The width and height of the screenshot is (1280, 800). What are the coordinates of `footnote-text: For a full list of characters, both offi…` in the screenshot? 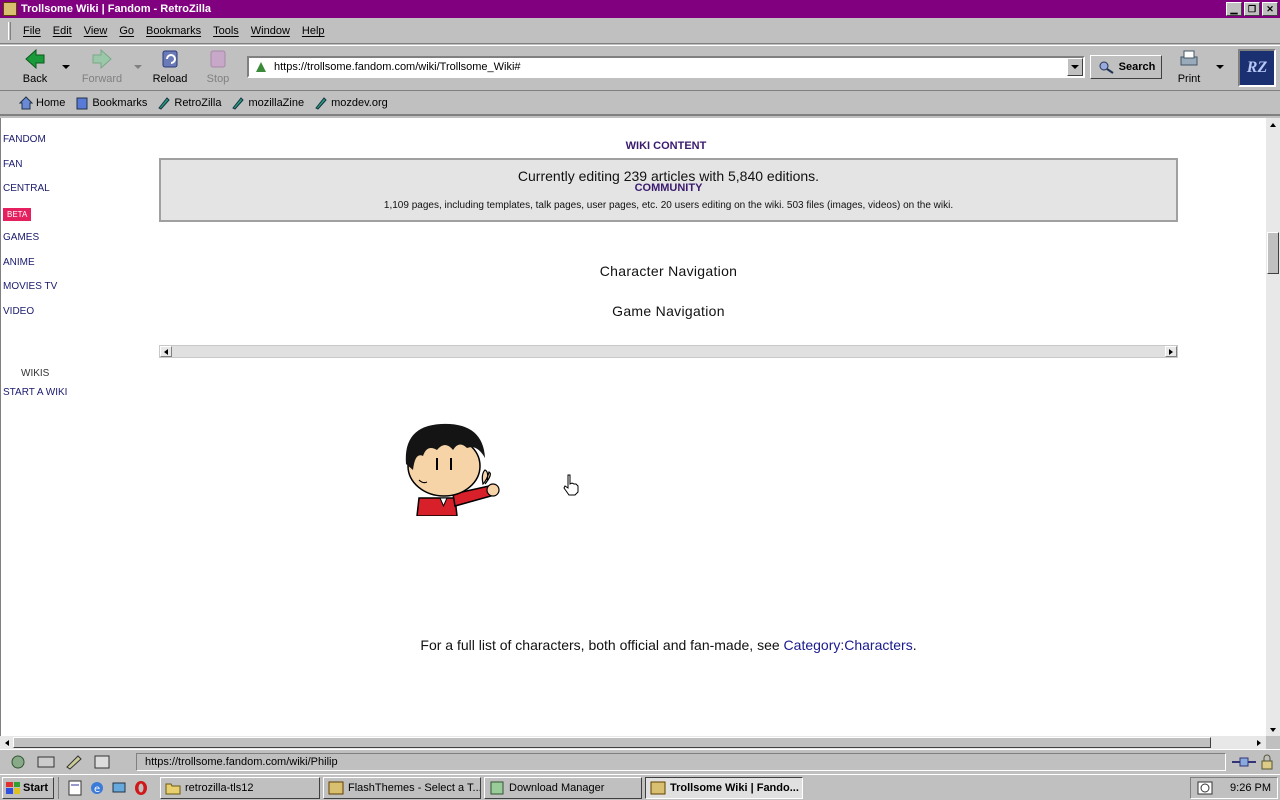 It's located at (602, 645).